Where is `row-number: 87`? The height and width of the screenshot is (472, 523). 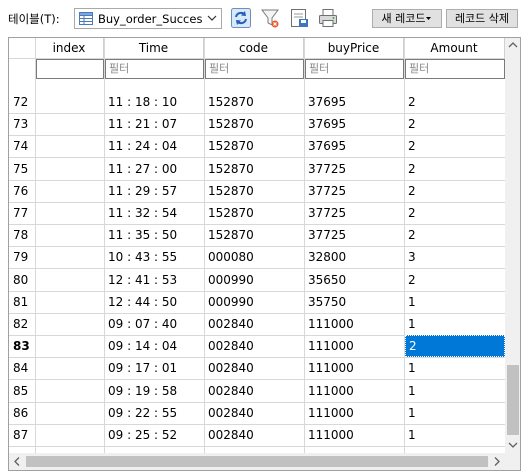 row-number: 87 is located at coordinates (22, 435).